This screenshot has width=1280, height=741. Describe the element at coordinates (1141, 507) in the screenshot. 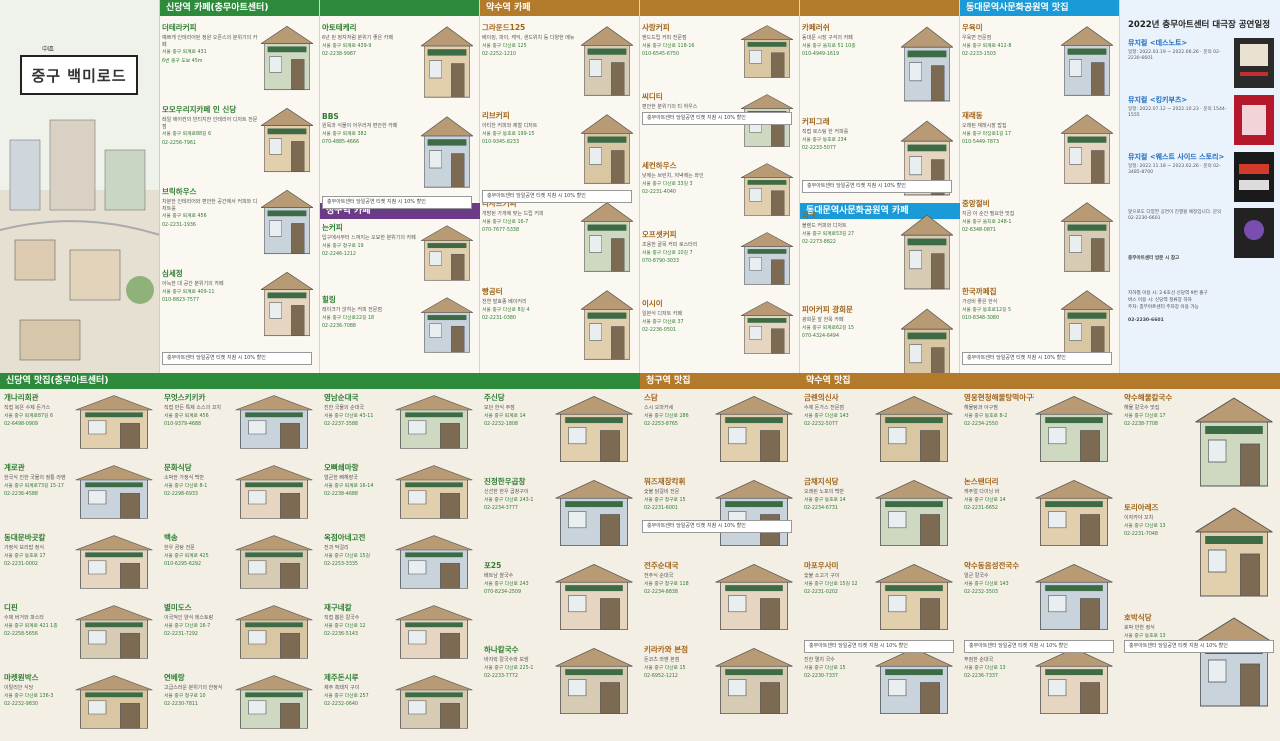

I see `shop-name: 토리아레즈` at that location.